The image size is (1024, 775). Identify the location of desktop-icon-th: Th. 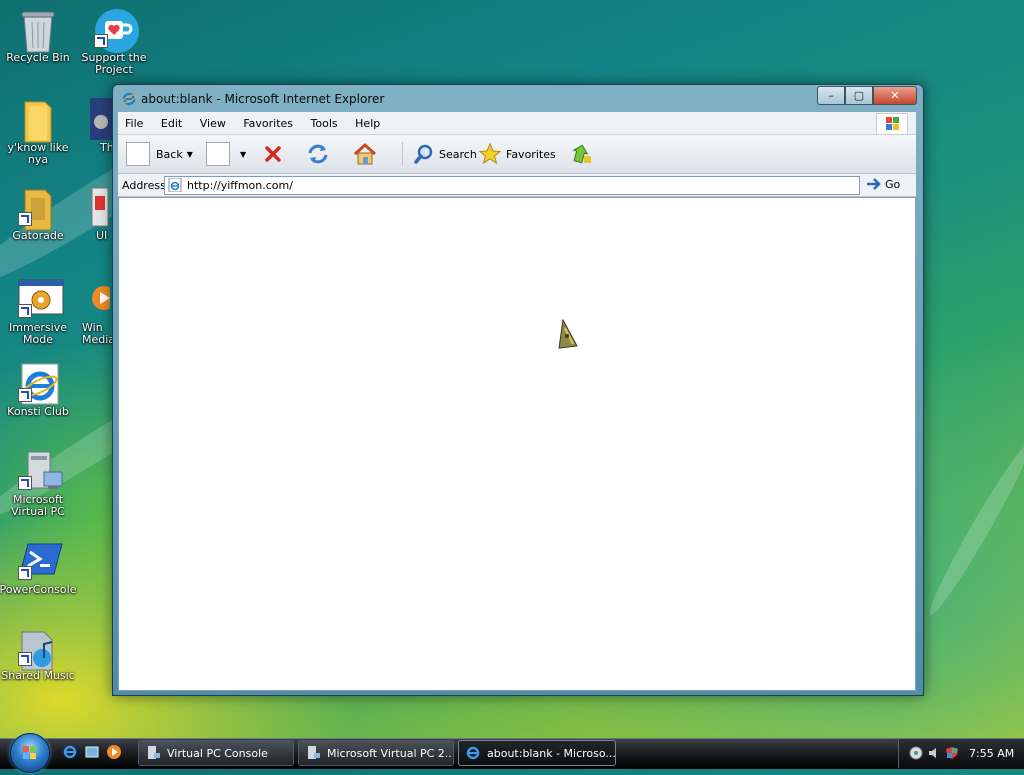
(92, 126).